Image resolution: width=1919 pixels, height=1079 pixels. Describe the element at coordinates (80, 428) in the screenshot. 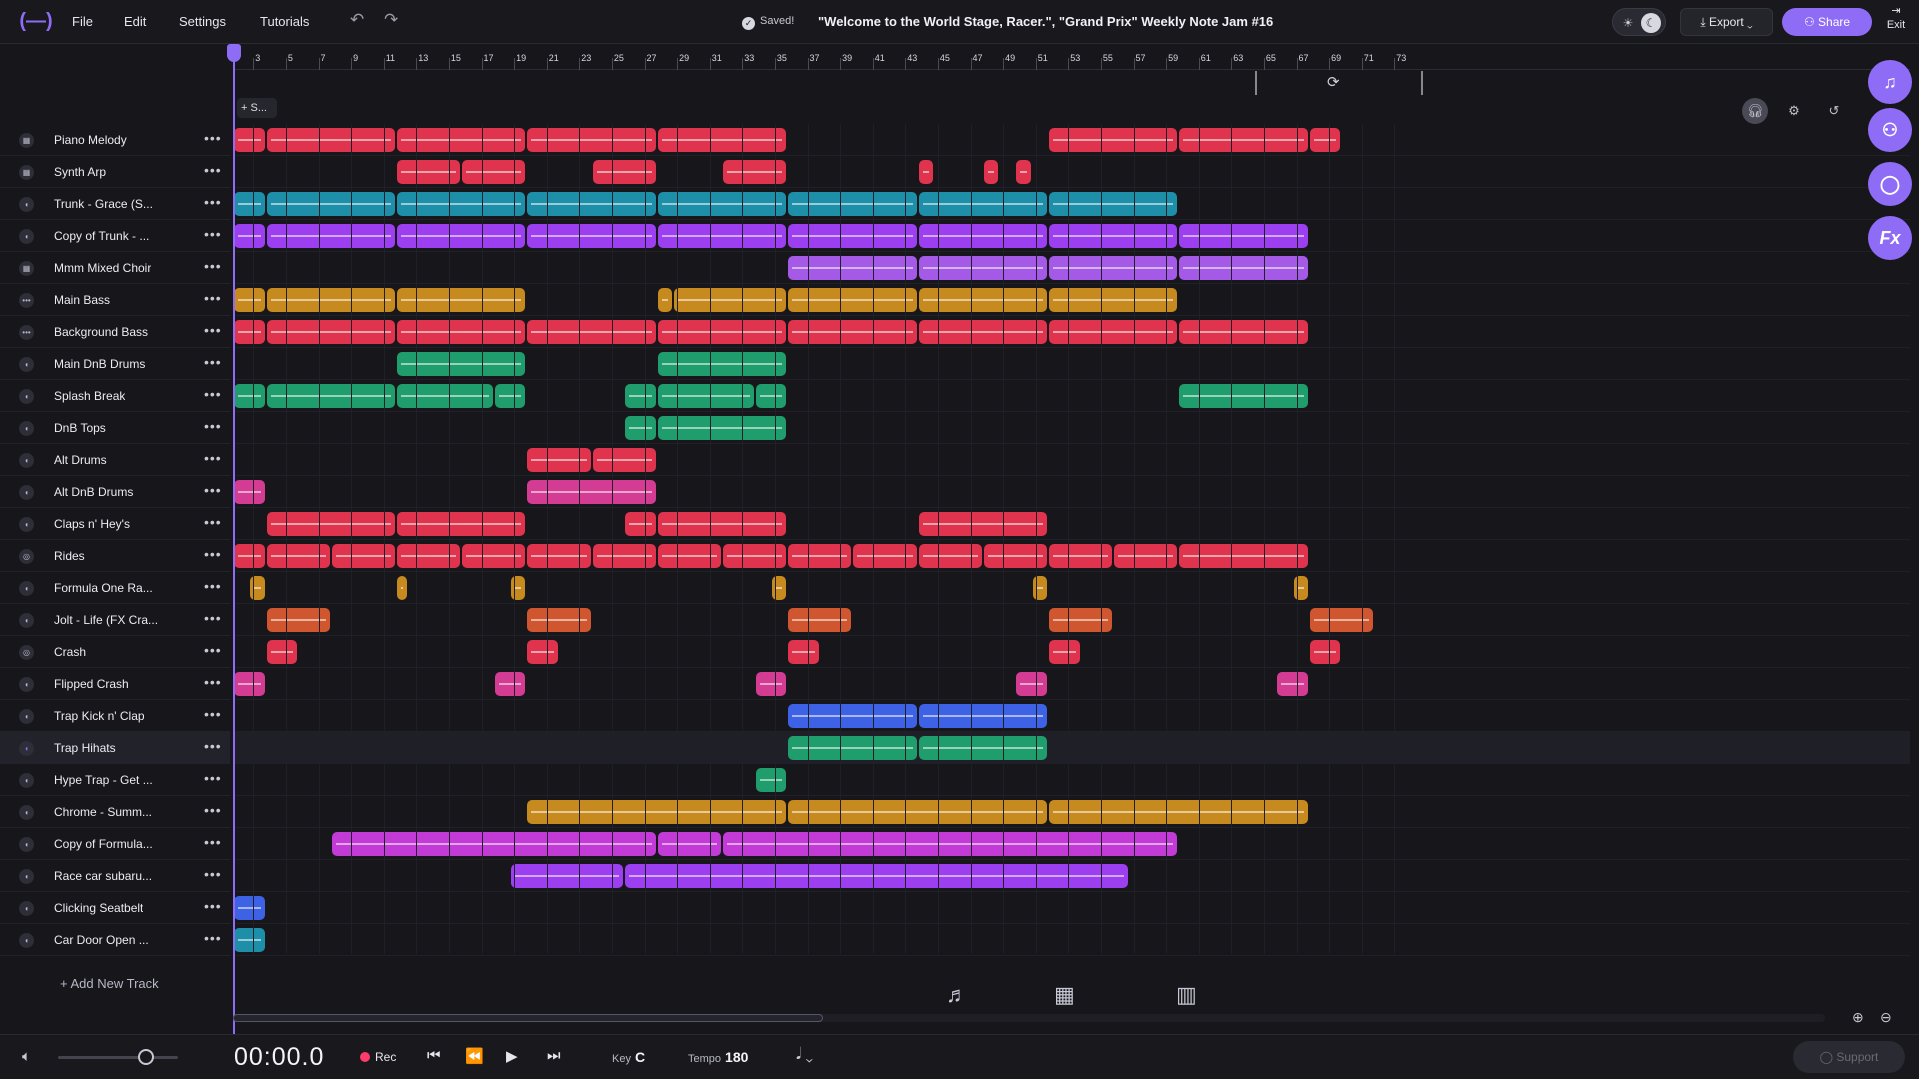

I see `track-name: DnB Tops` at that location.